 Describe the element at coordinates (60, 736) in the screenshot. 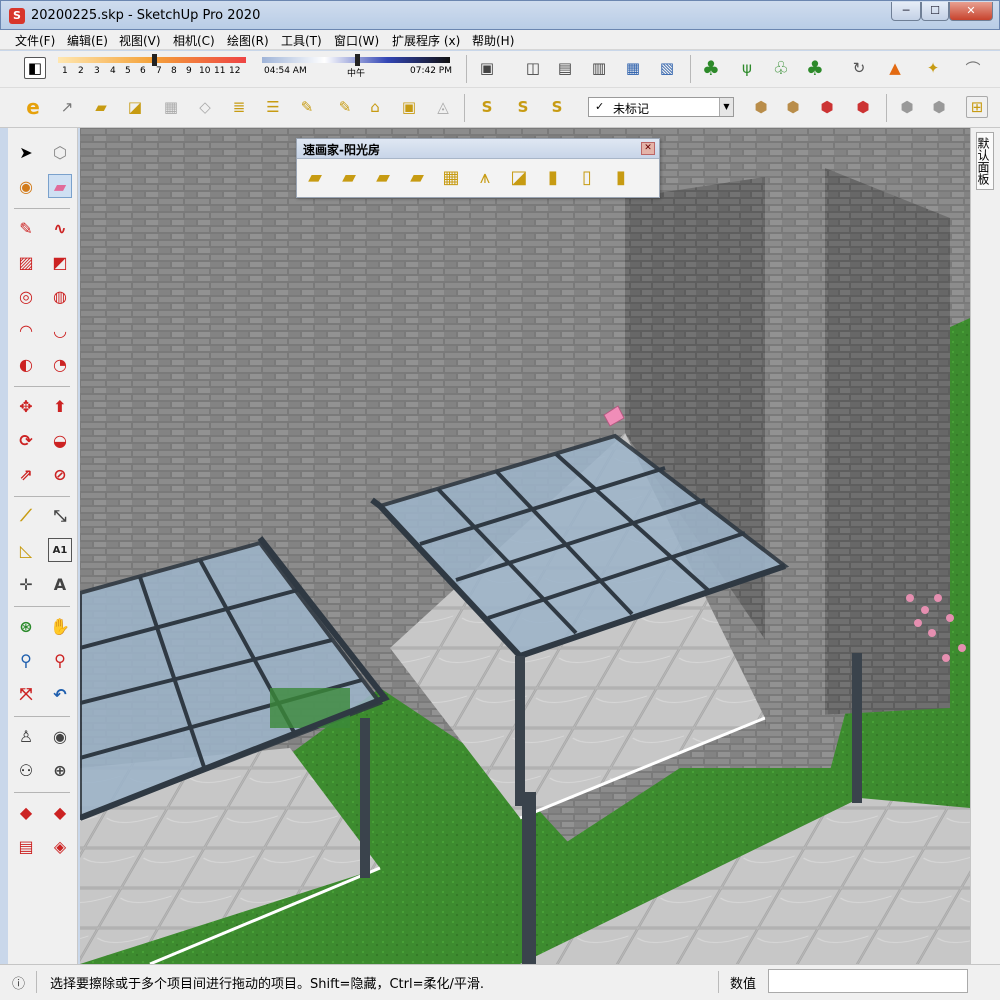

I see `look-around-icon: ◉` at that location.